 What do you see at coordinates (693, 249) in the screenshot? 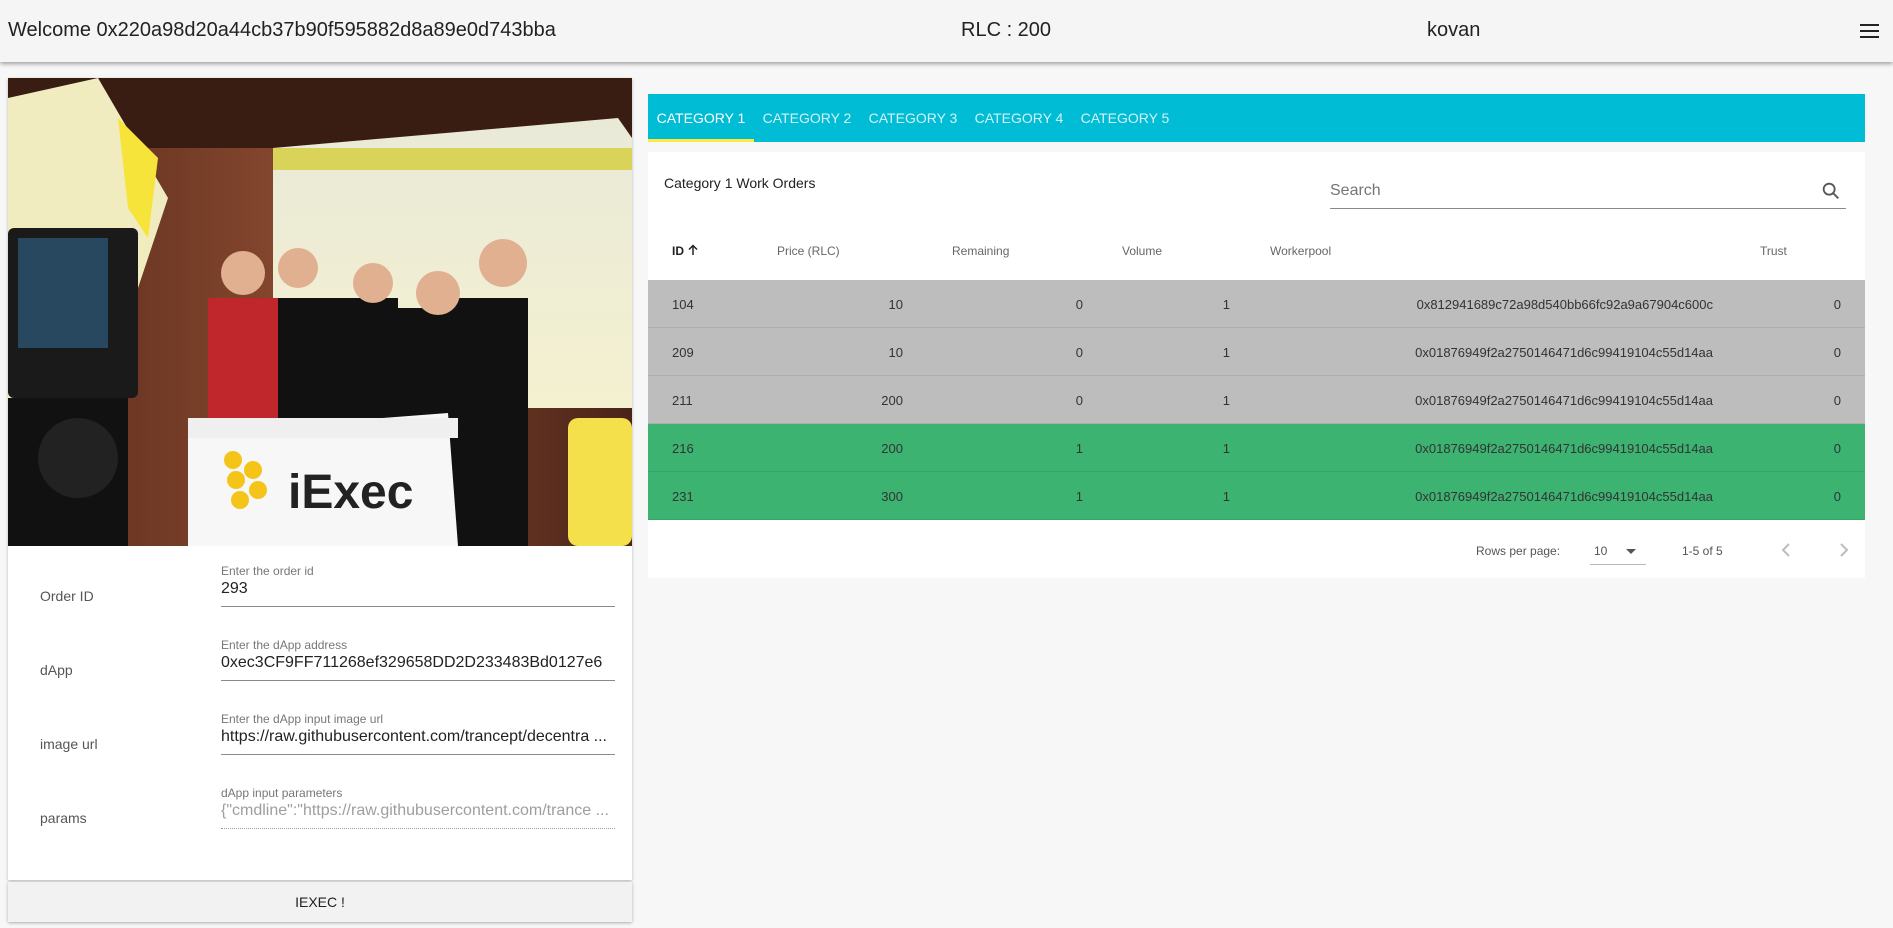
I see `arrow-up-icon` at bounding box center [693, 249].